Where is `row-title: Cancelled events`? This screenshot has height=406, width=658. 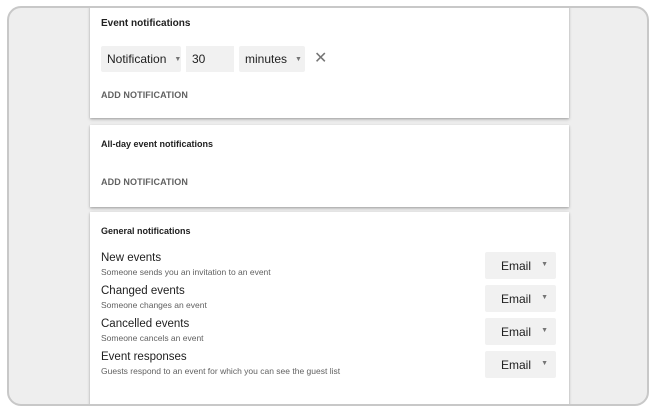
row-title: Cancelled events is located at coordinates (145, 324).